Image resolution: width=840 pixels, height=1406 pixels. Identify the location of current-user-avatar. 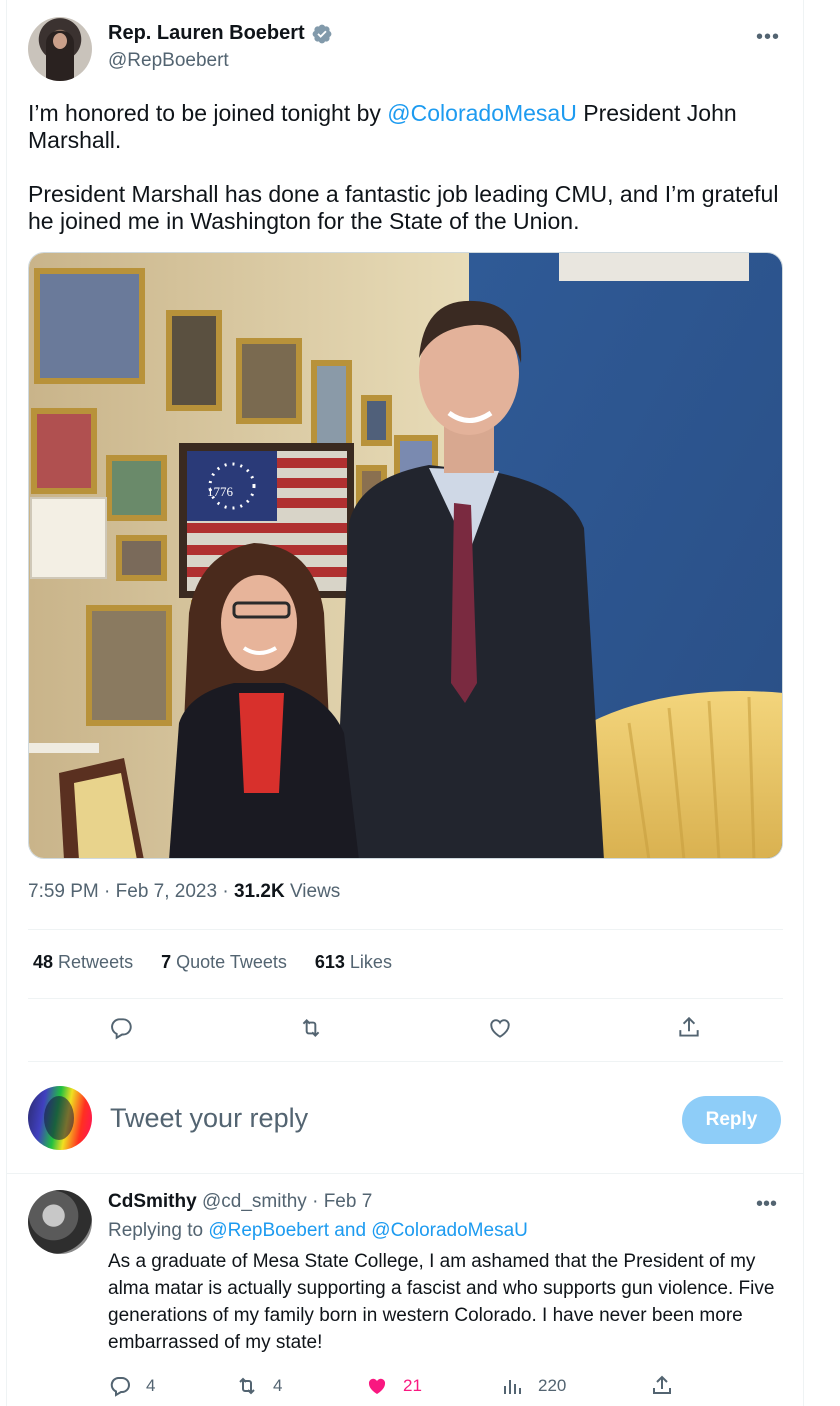
(60, 1118).